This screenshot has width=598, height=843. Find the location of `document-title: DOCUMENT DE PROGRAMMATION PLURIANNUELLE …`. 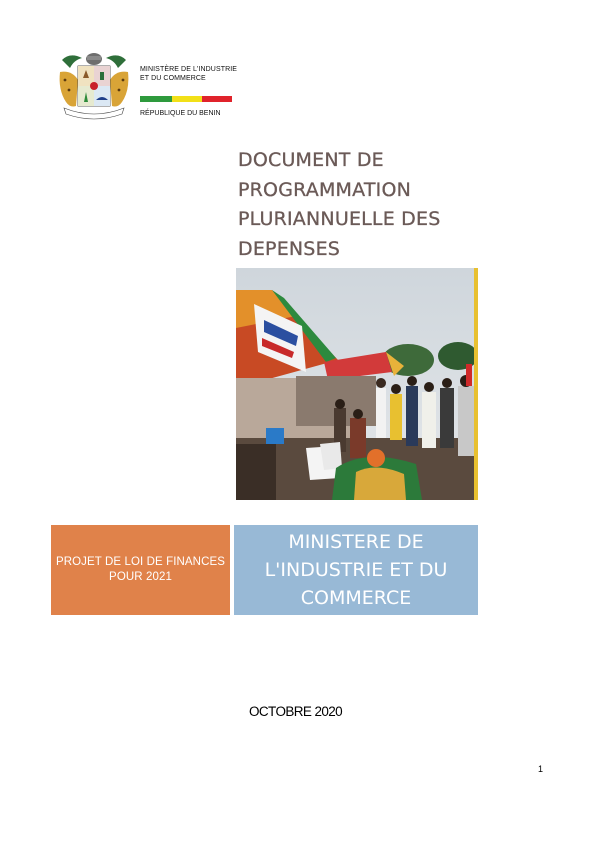

document-title: DOCUMENT DE PROGRAMMATION PLURIANNUELLE … is located at coordinates (368, 205).